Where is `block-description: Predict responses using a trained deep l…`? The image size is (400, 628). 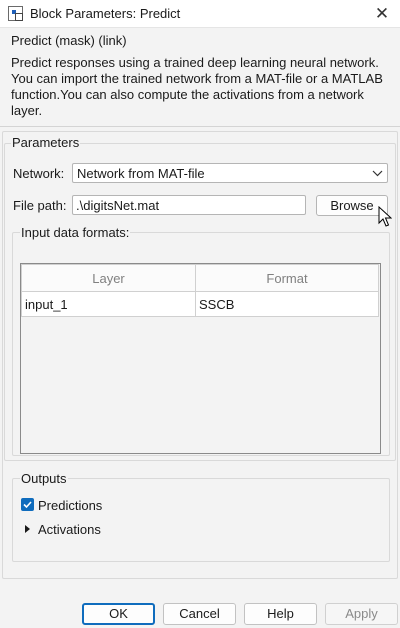 block-description: Predict responses using a trained deep l… is located at coordinates (197, 86).